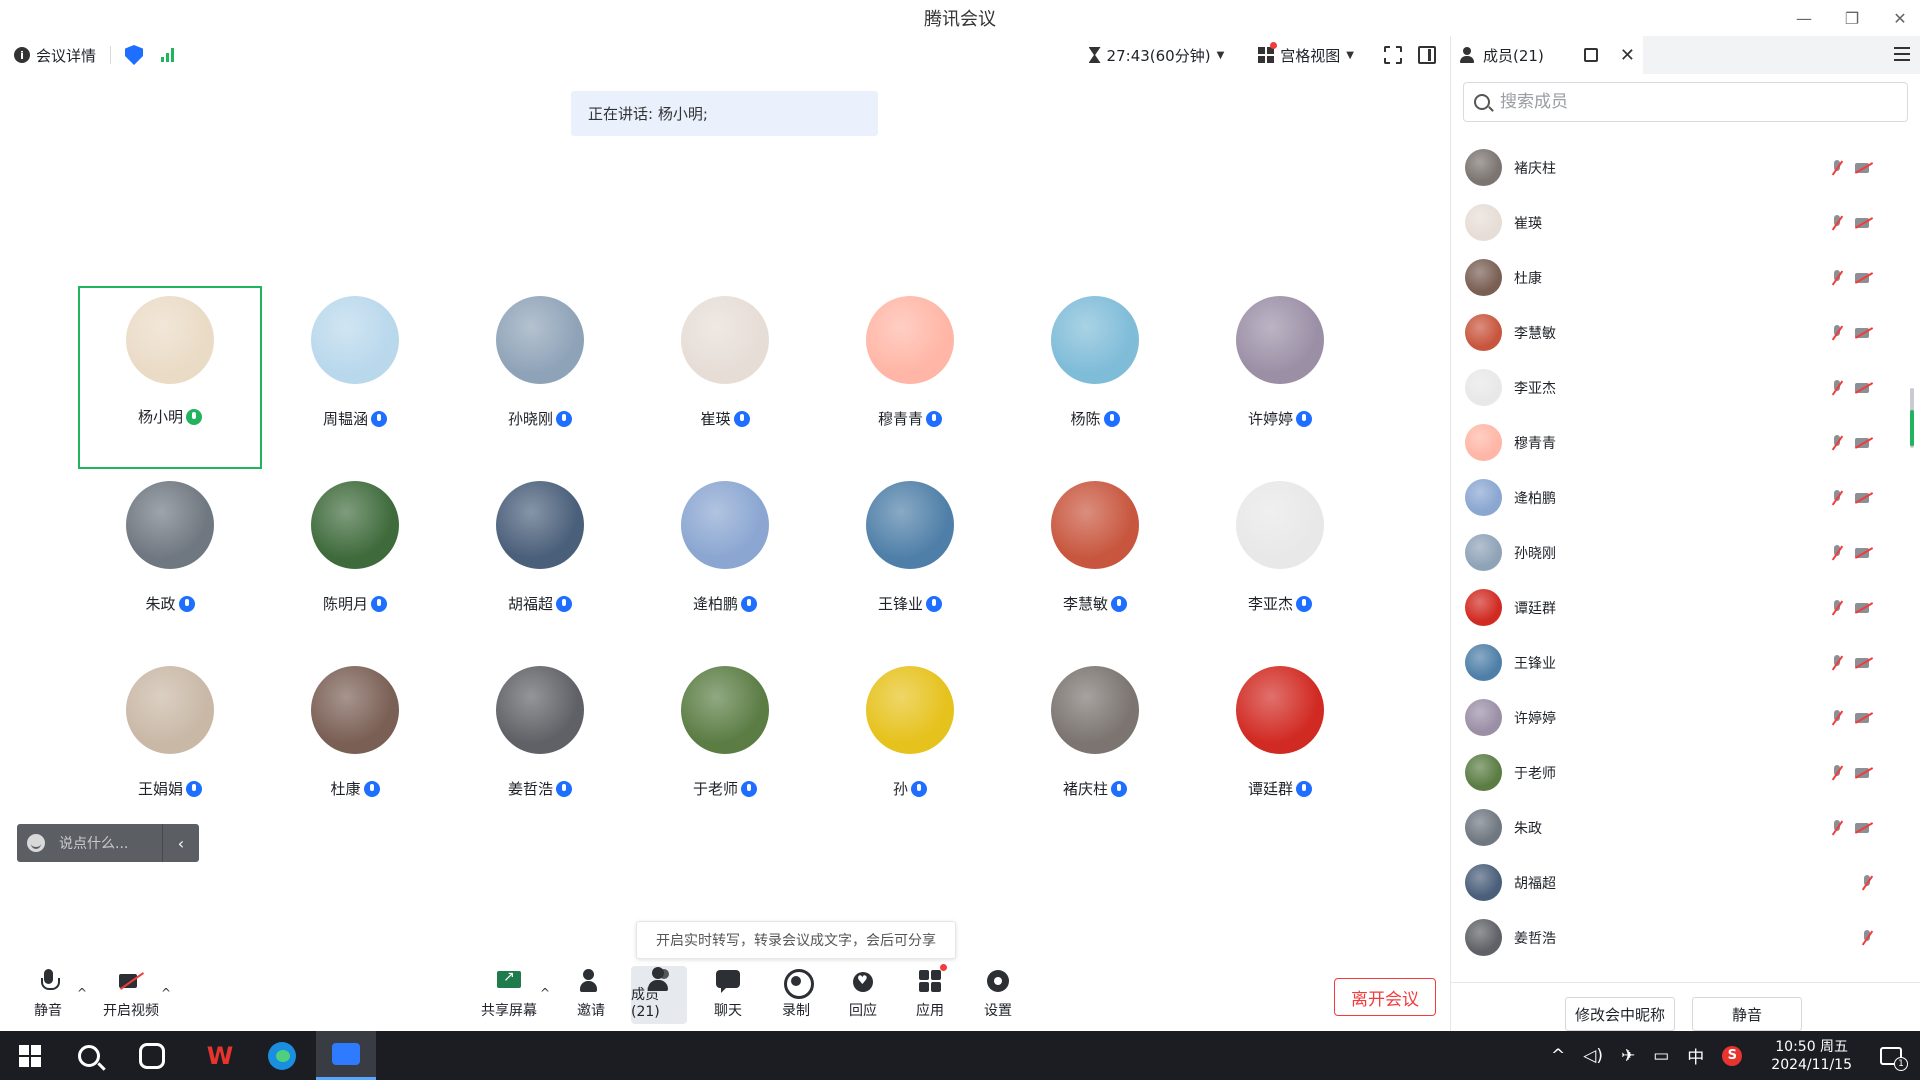 The image size is (1920, 1080). What do you see at coordinates (131, 995) in the screenshot?
I see `start-video-button: 开启视频` at bounding box center [131, 995].